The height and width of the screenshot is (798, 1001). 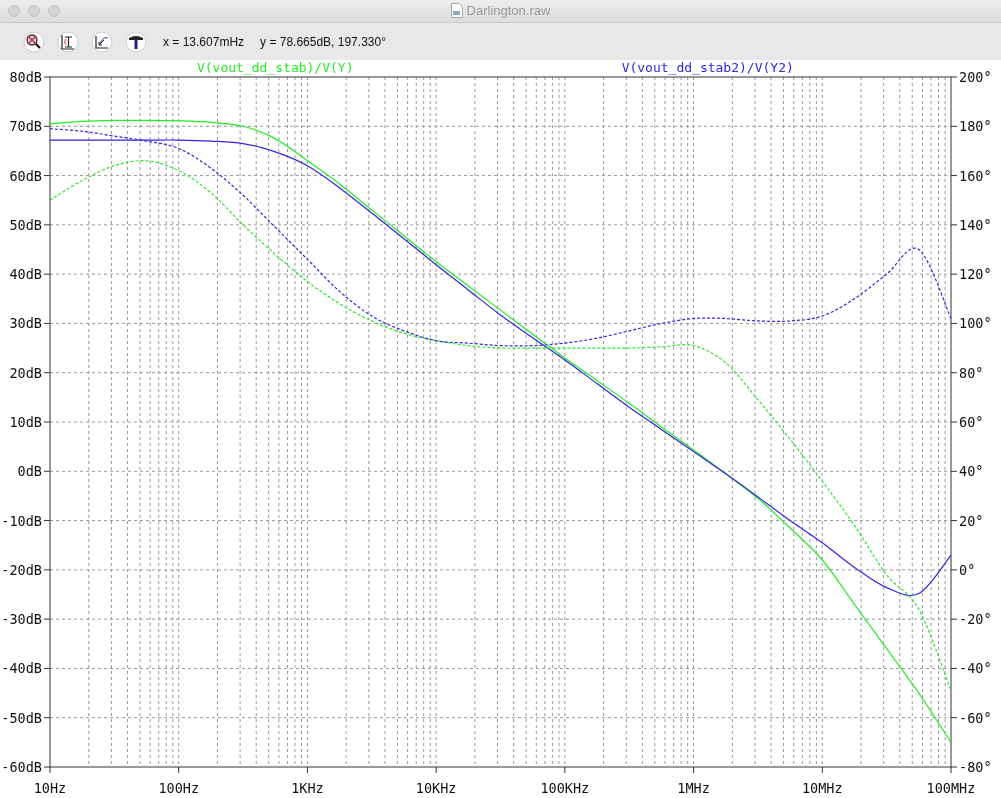 What do you see at coordinates (971, 520) in the screenshot?
I see `phase-axis-label: 20°` at bounding box center [971, 520].